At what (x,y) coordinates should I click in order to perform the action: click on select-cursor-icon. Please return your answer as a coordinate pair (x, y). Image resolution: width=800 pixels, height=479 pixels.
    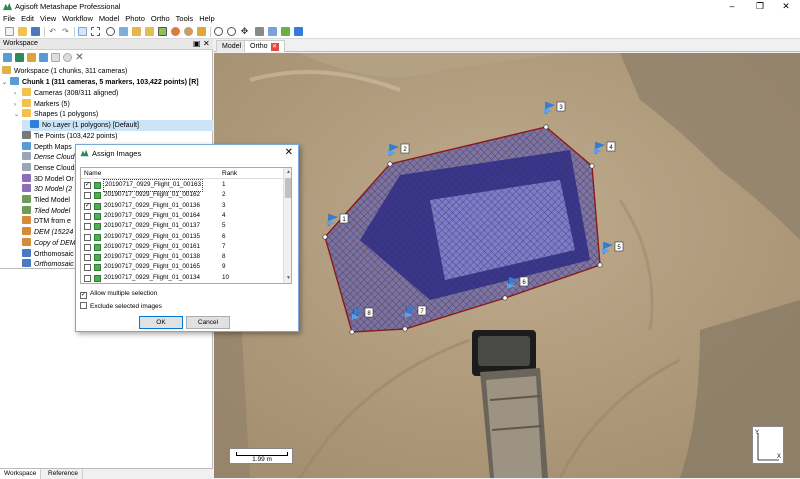
    Looking at the image, I should click on (82, 31).